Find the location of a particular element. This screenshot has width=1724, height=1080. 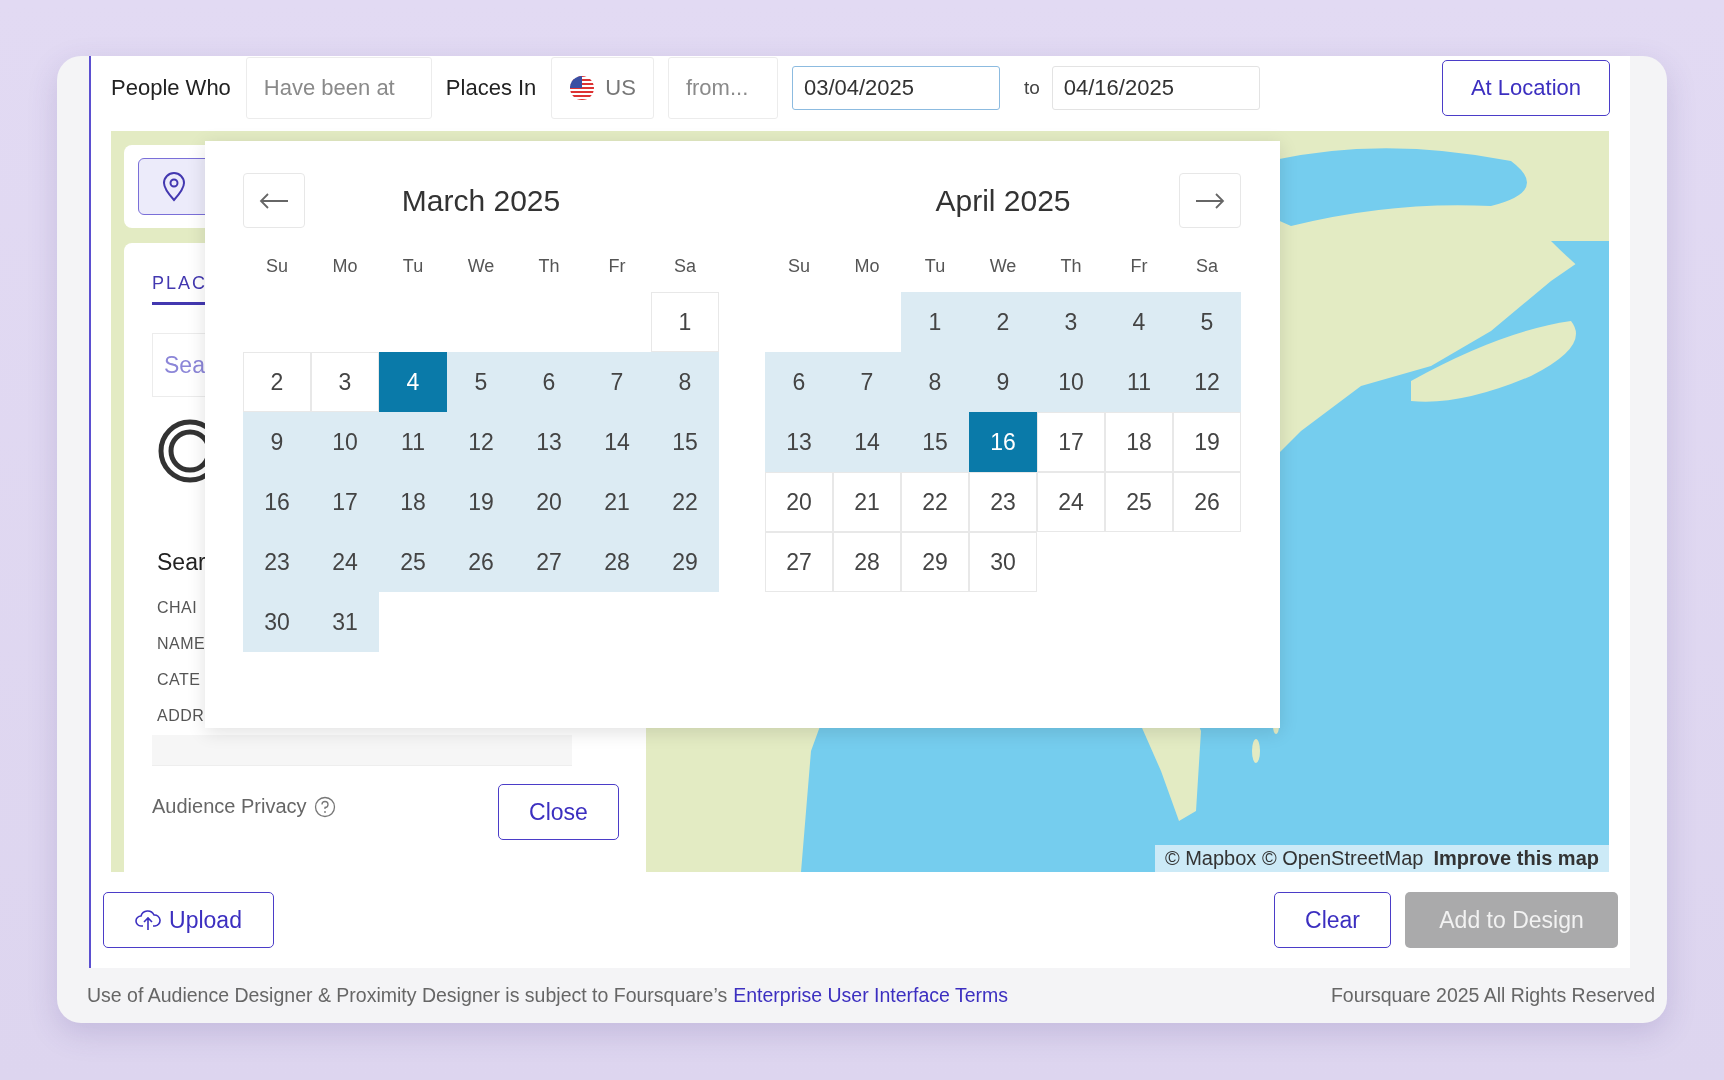

improve-map-link: Improve this map is located at coordinates (1516, 858).